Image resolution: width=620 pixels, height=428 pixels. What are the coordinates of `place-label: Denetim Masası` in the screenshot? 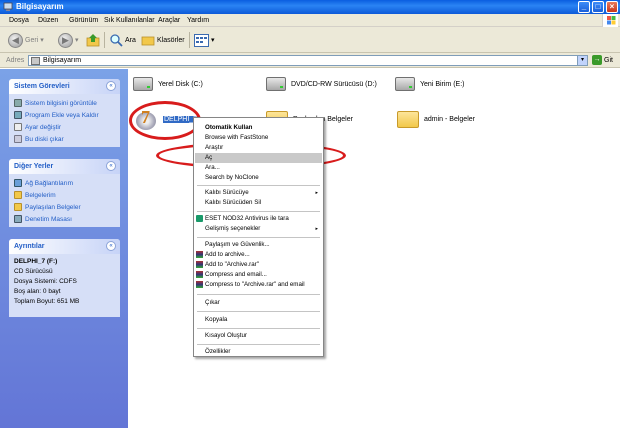 It's located at (48, 219).